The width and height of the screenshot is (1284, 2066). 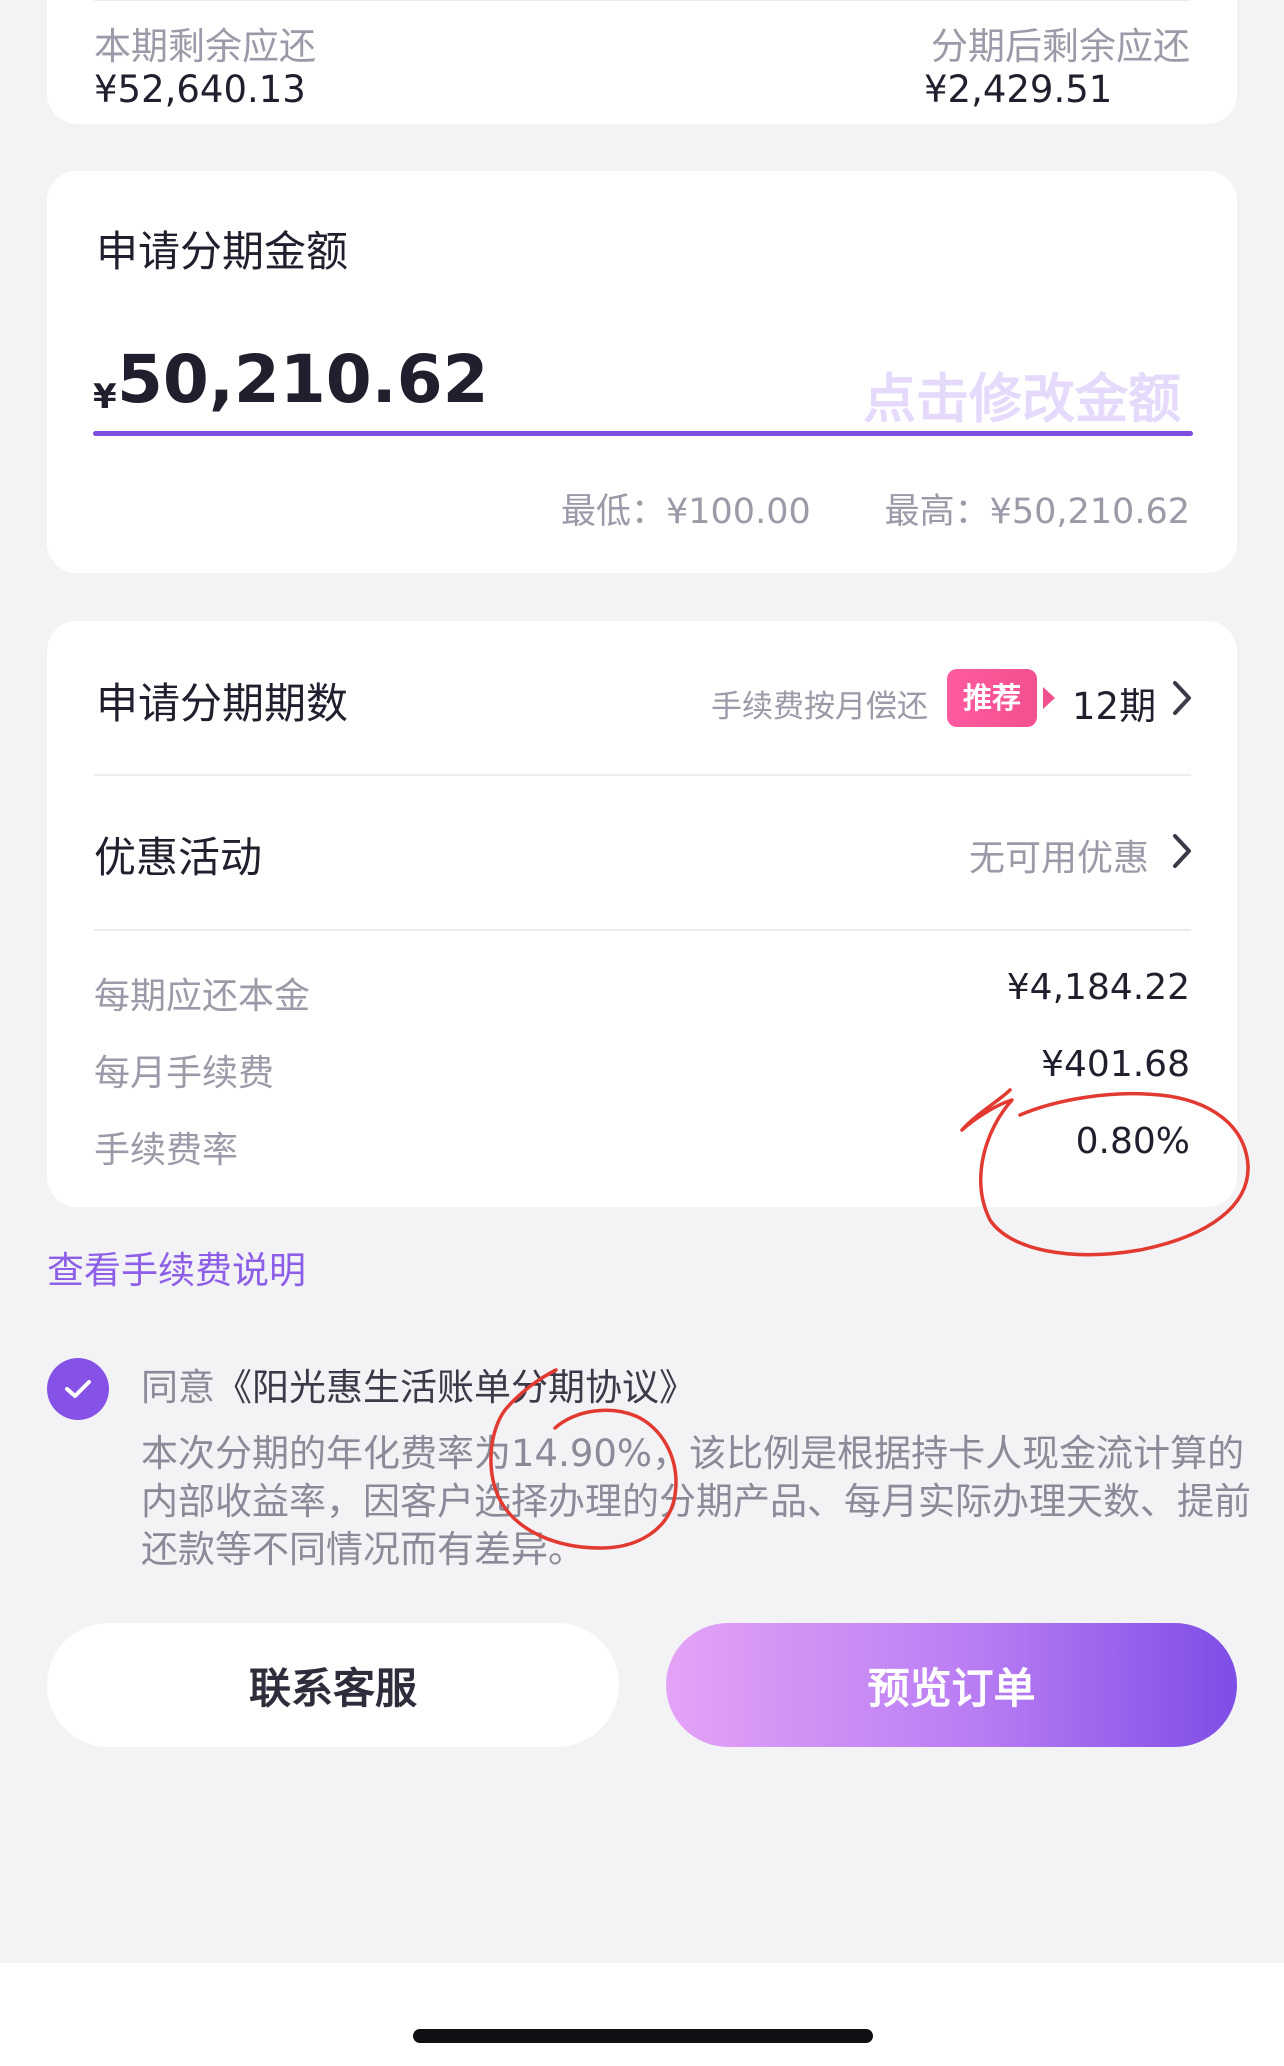 I want to click on amount-underline, so click(x=643, y=433).